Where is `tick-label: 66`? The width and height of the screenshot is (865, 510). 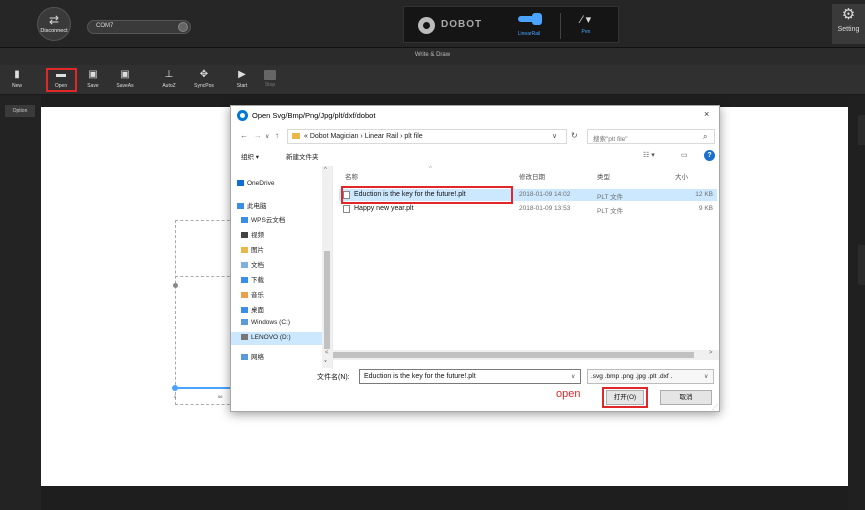 tick-label: 66 is located at coordinates (220, 396).